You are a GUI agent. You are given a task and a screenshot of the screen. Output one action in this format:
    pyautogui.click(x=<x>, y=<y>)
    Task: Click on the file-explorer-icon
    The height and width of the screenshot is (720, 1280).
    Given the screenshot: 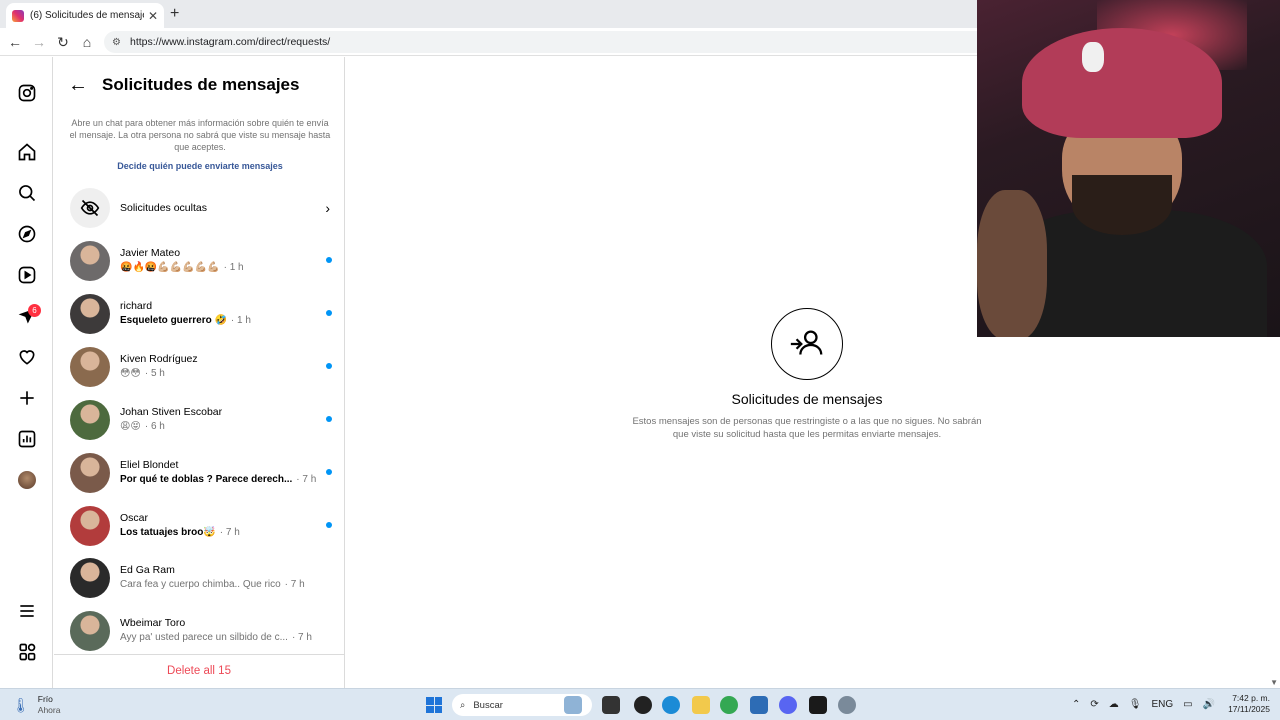 What is the action you would take?
    pyautogui.click(x=701, y=705)
    